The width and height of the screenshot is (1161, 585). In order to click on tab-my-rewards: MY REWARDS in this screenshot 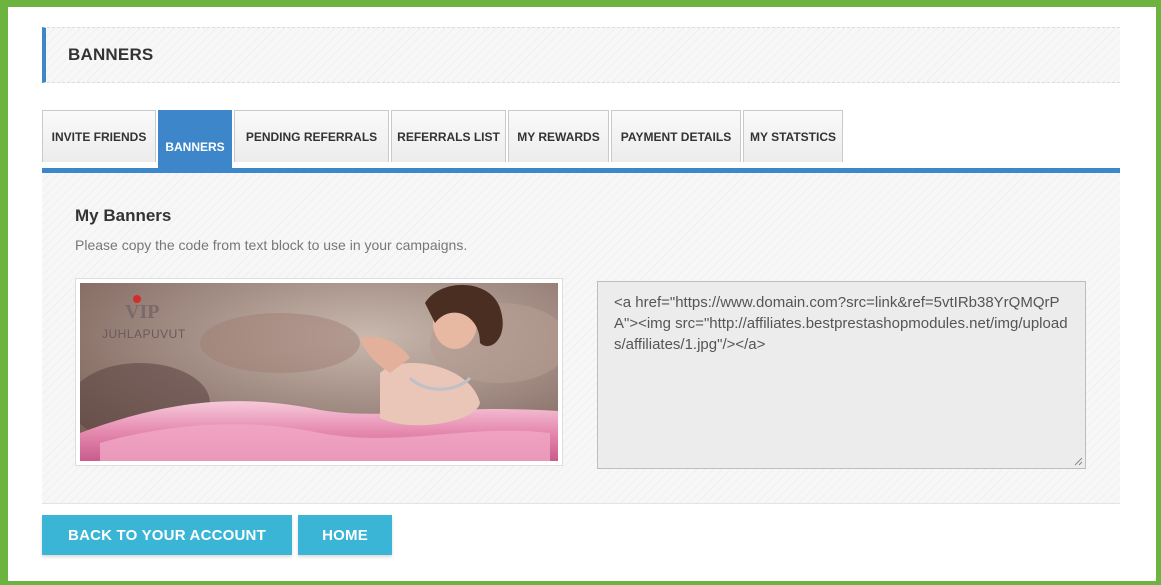, I will do `click(558, 136)`.